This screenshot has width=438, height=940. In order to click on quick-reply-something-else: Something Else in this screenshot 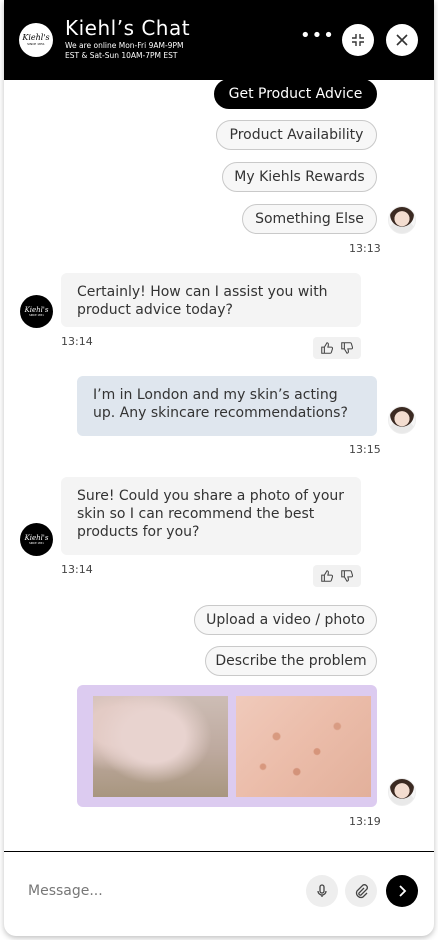, I will do `click(309, 219)`.